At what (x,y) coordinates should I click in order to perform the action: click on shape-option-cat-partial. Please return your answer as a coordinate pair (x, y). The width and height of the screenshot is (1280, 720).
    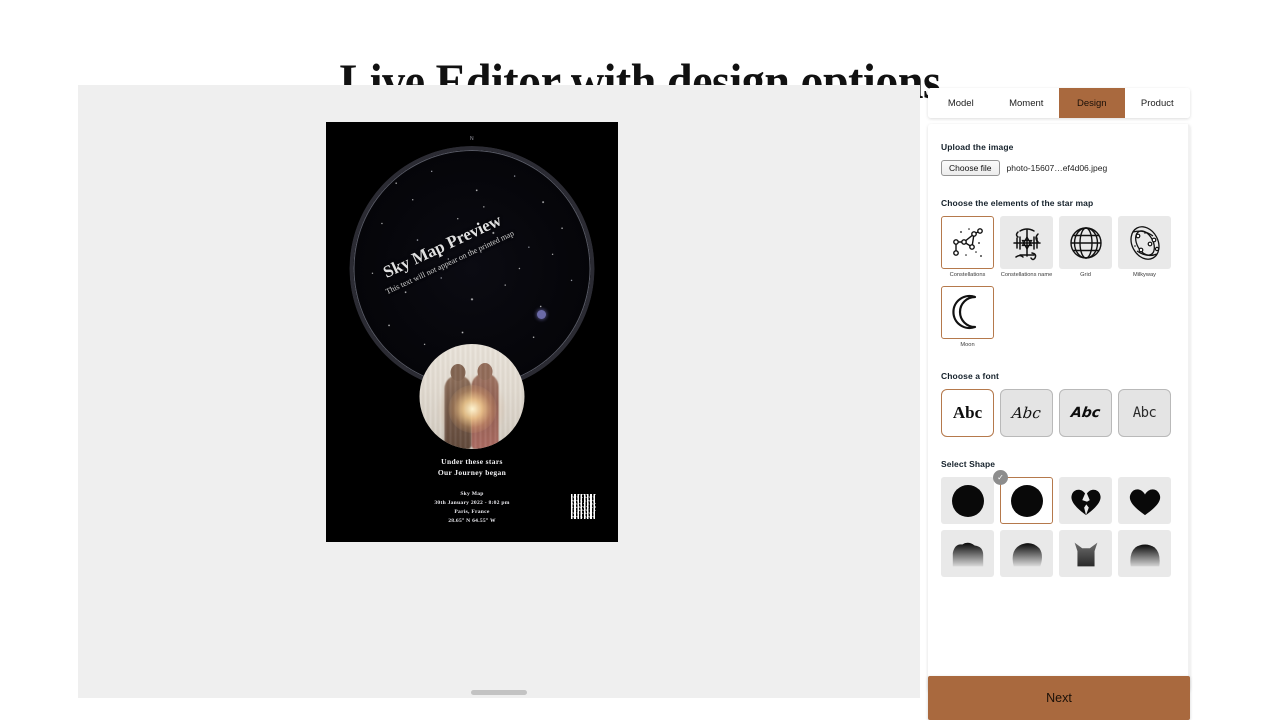
    Looking at the image, I should click on (1085, 553).